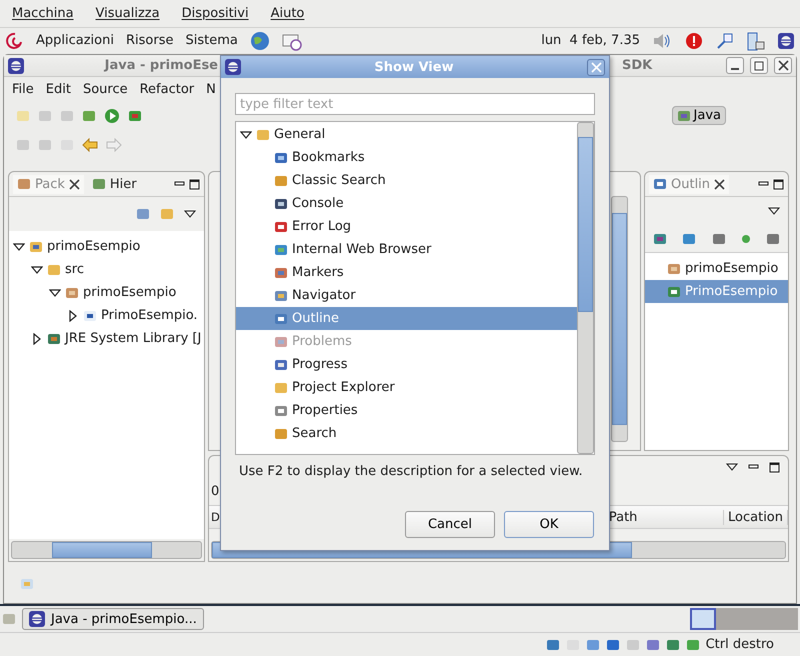  Describe the element at coordinates (215, 492) in the screenshot. I see `problem-count: 0` at that location.